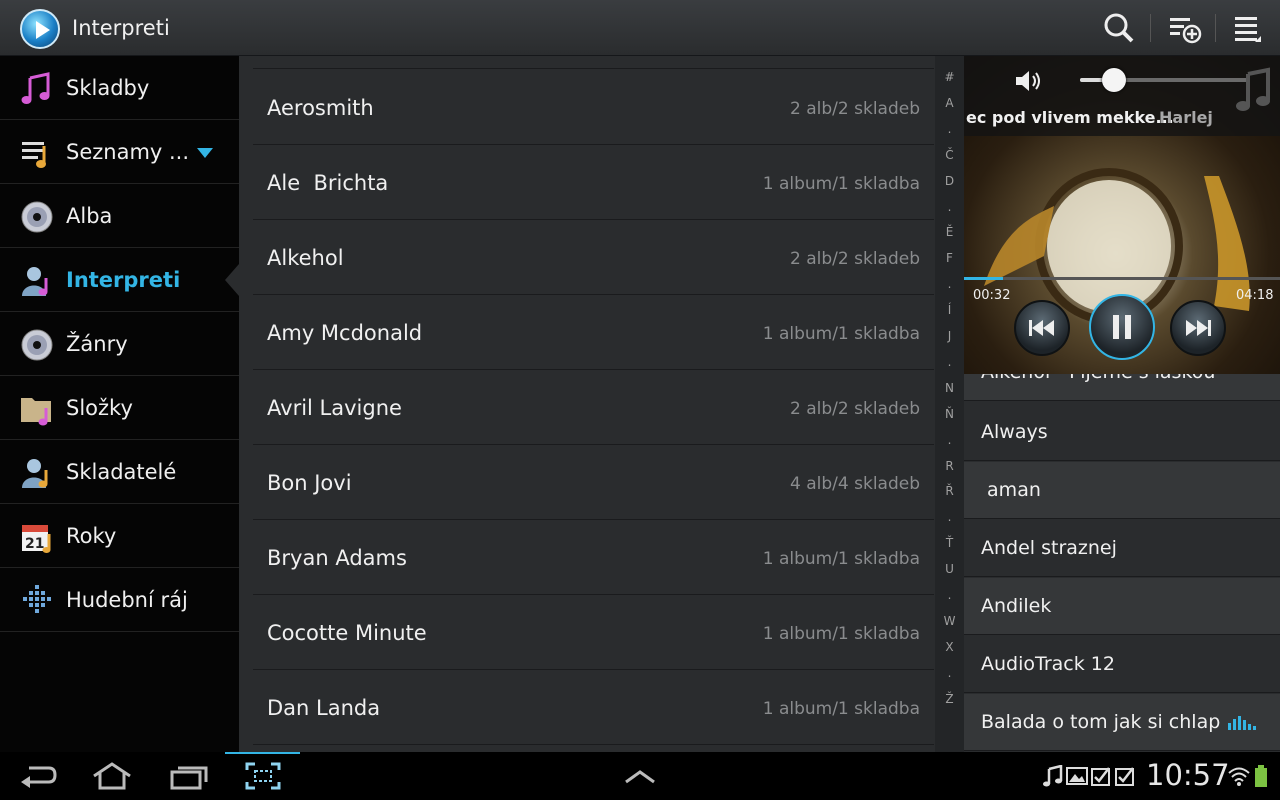 Image resolution: width=1280 pixels, height=800 pixels. What do you see at coordinates (1011, 490) in the screenshot?
I see `queue-item-label: aman` at bounding box center [1011, 490].